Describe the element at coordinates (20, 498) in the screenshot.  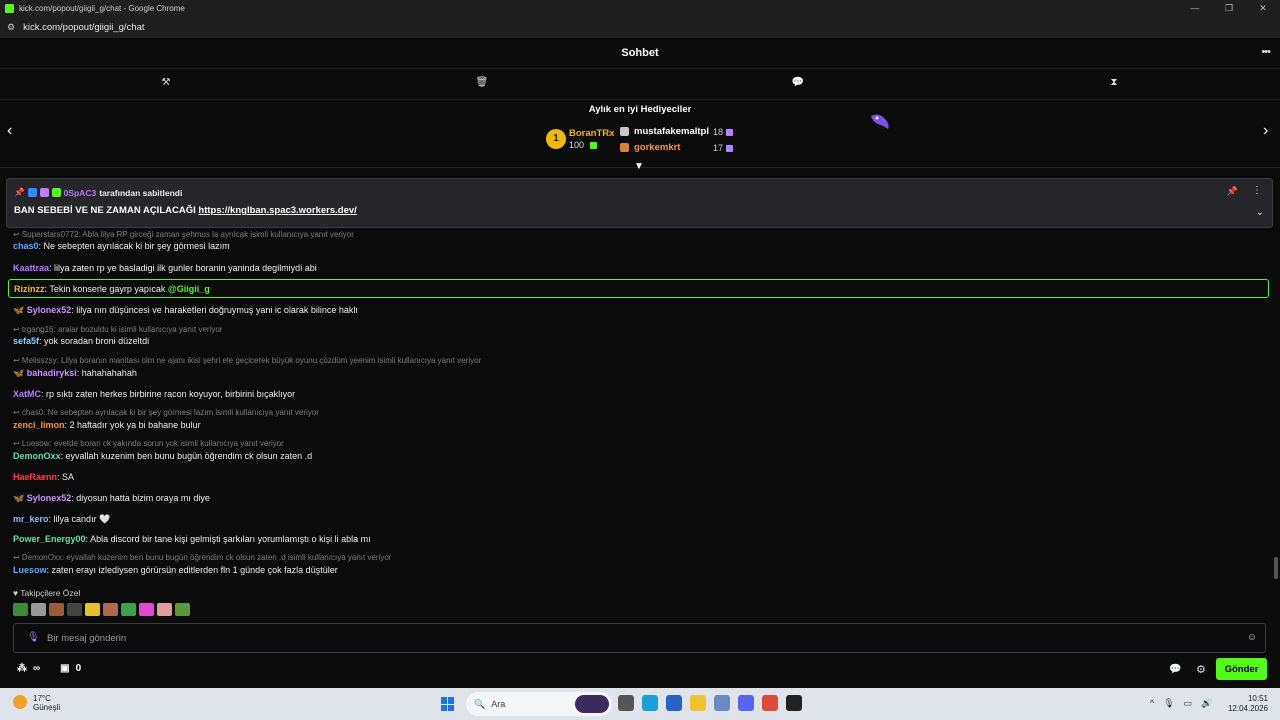
I see `butterfly-badge-icon: 🦋` at that location.